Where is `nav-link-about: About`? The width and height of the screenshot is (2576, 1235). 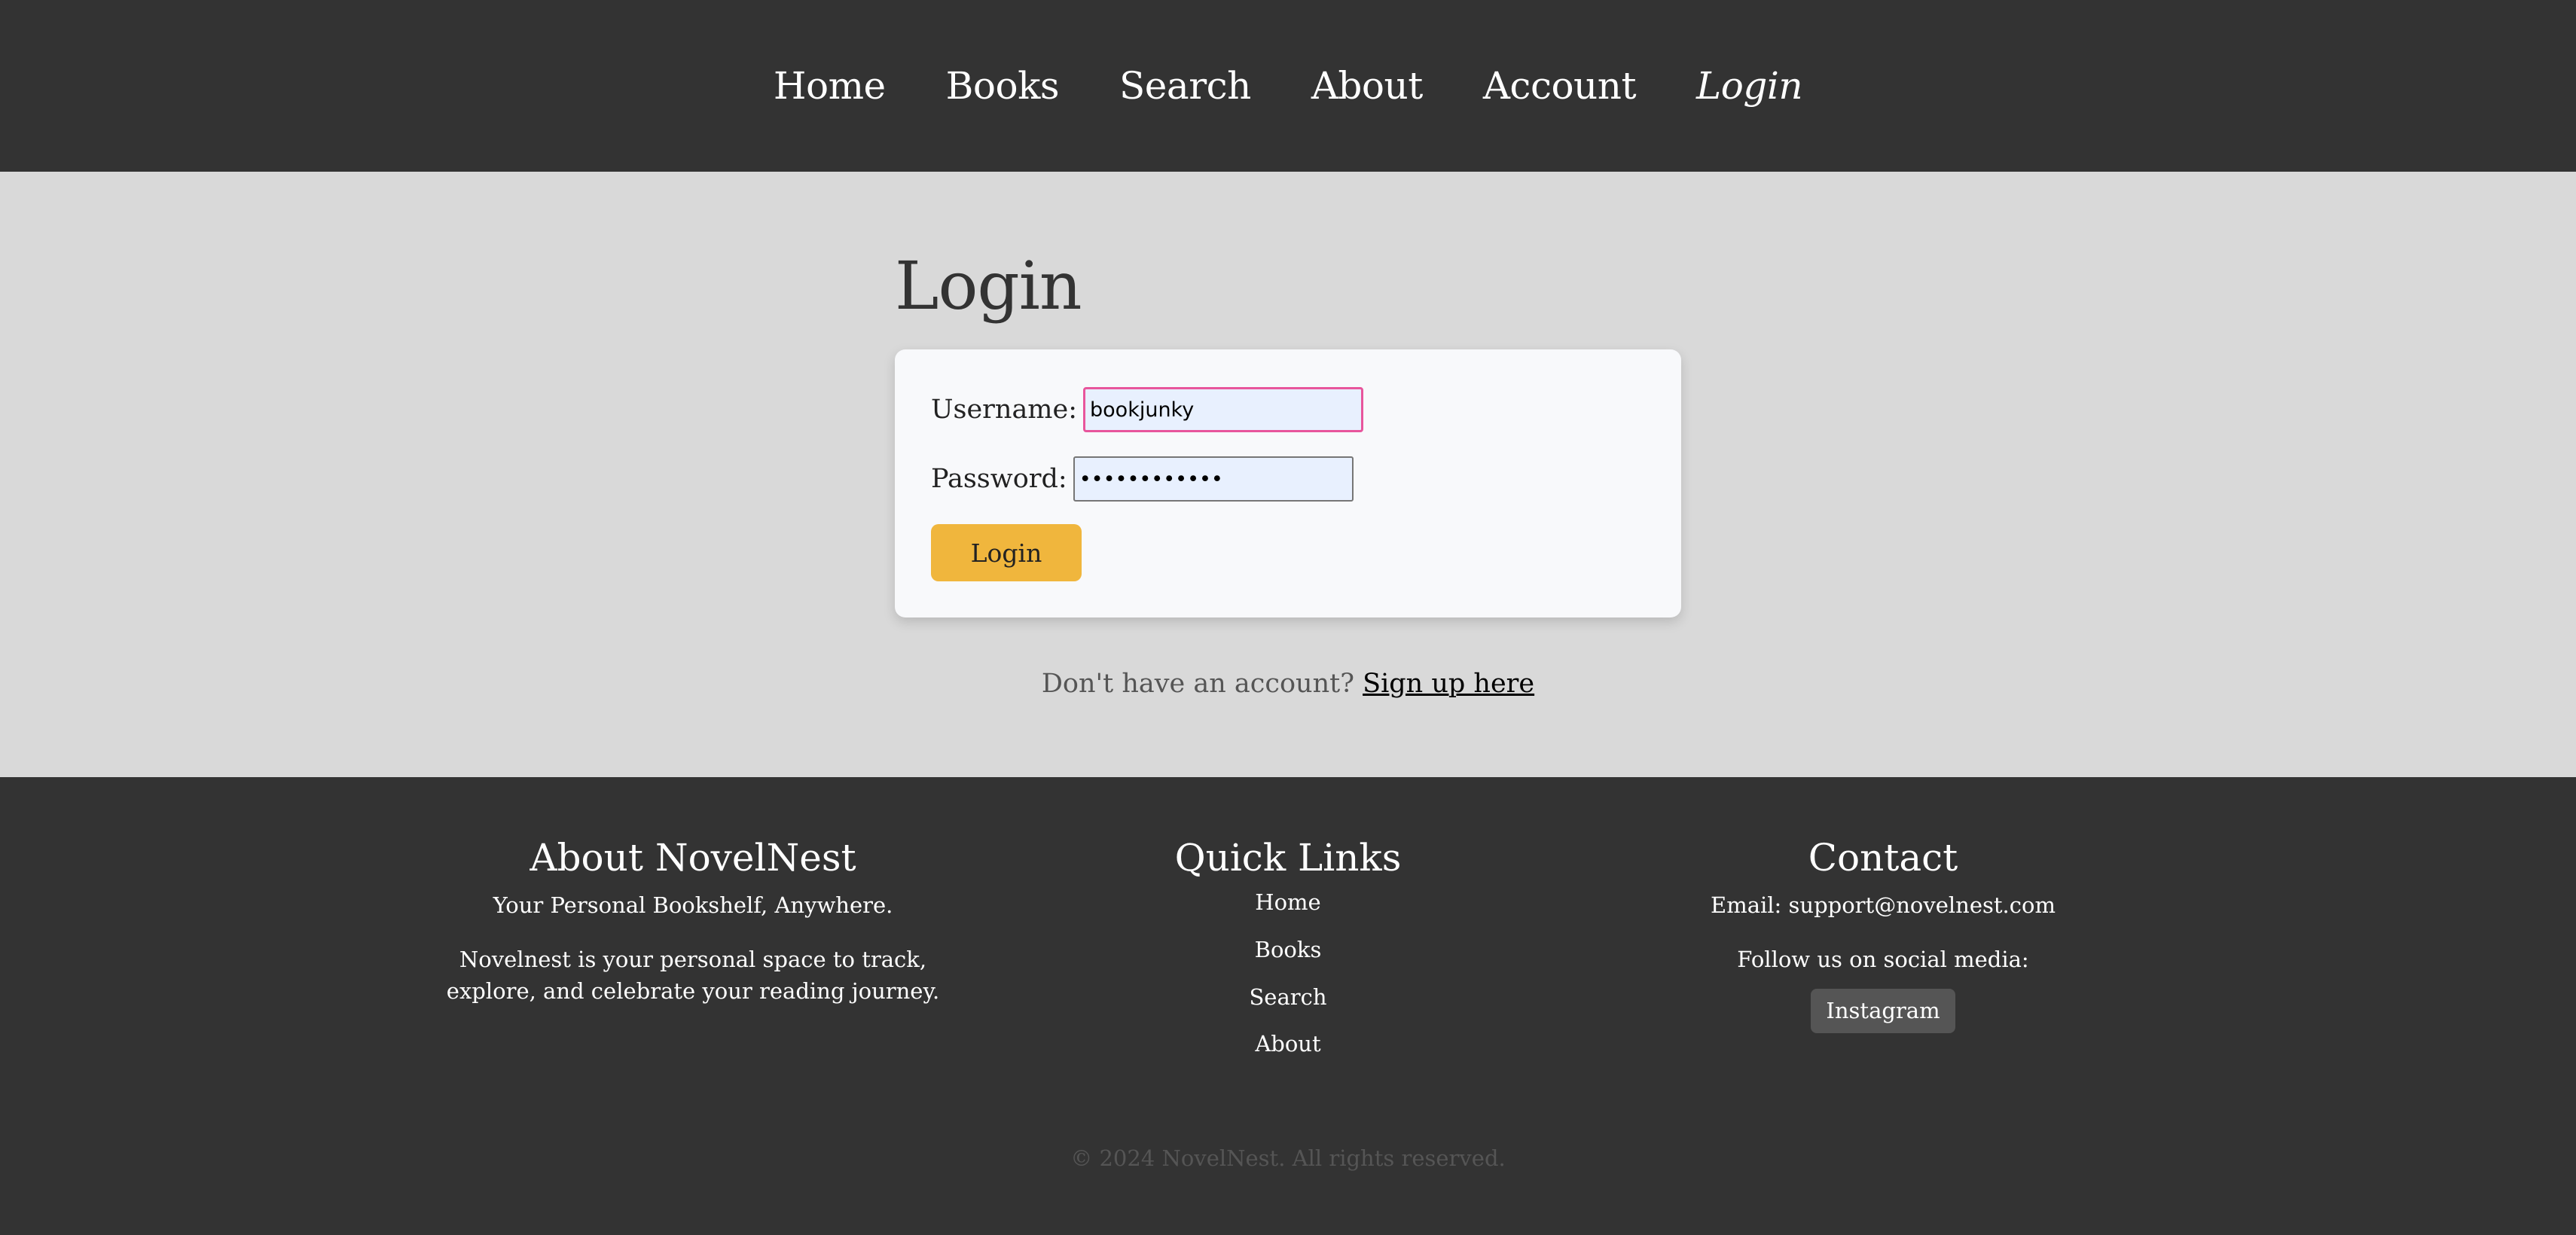
nav-link-about: About is located at coordinates (1368, 86).